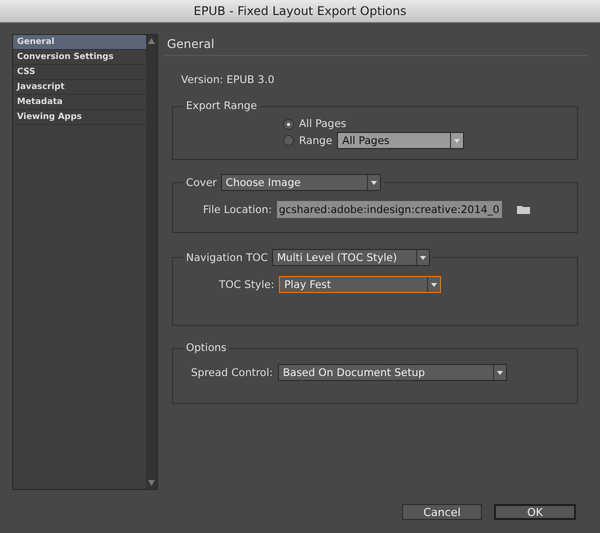 This screenshot has height=533, width=600. Describe the element at coordinates (315, 140) in the screenshot. I see `radio-label: Range` at that location.